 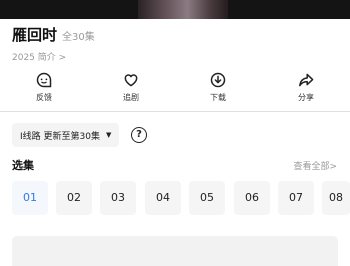 I want to click on share-button: 分享, so click(x=306, y=87).